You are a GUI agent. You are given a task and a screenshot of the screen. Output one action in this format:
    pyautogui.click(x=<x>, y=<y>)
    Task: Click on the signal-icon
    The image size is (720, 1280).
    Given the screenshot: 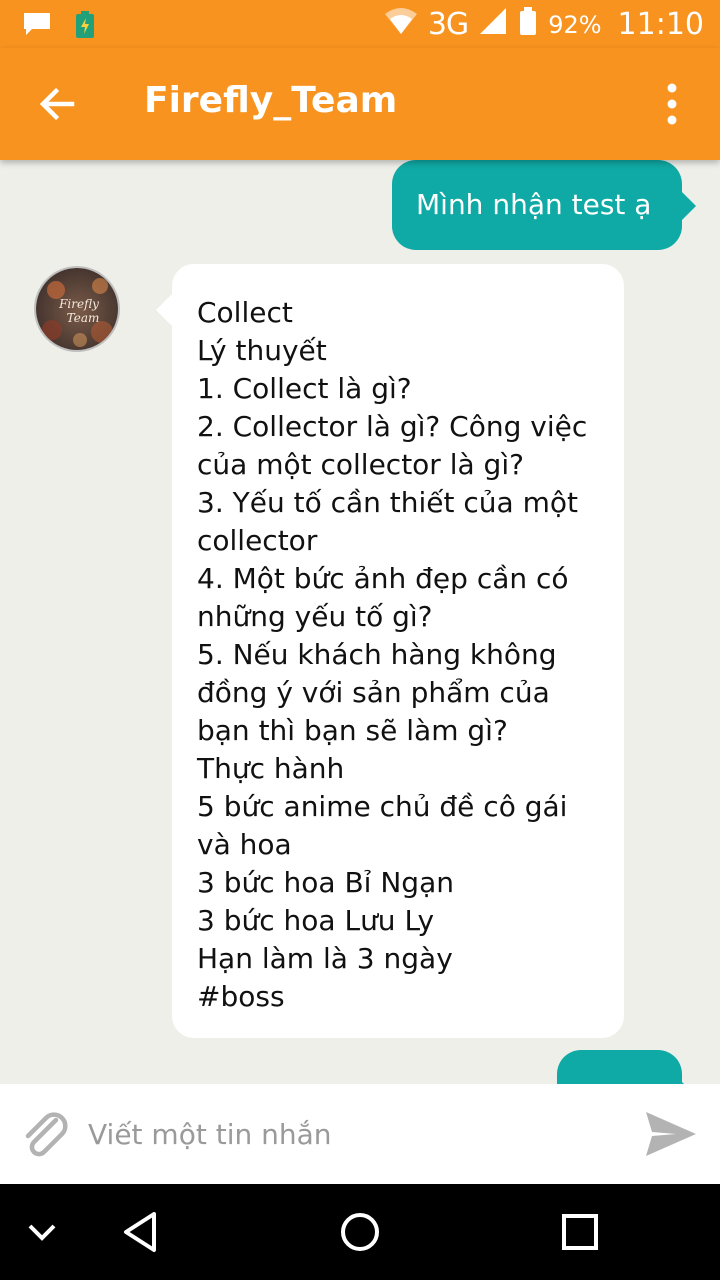 What is the action you would take?
    pyautogui.click(x=493, y=24)
    